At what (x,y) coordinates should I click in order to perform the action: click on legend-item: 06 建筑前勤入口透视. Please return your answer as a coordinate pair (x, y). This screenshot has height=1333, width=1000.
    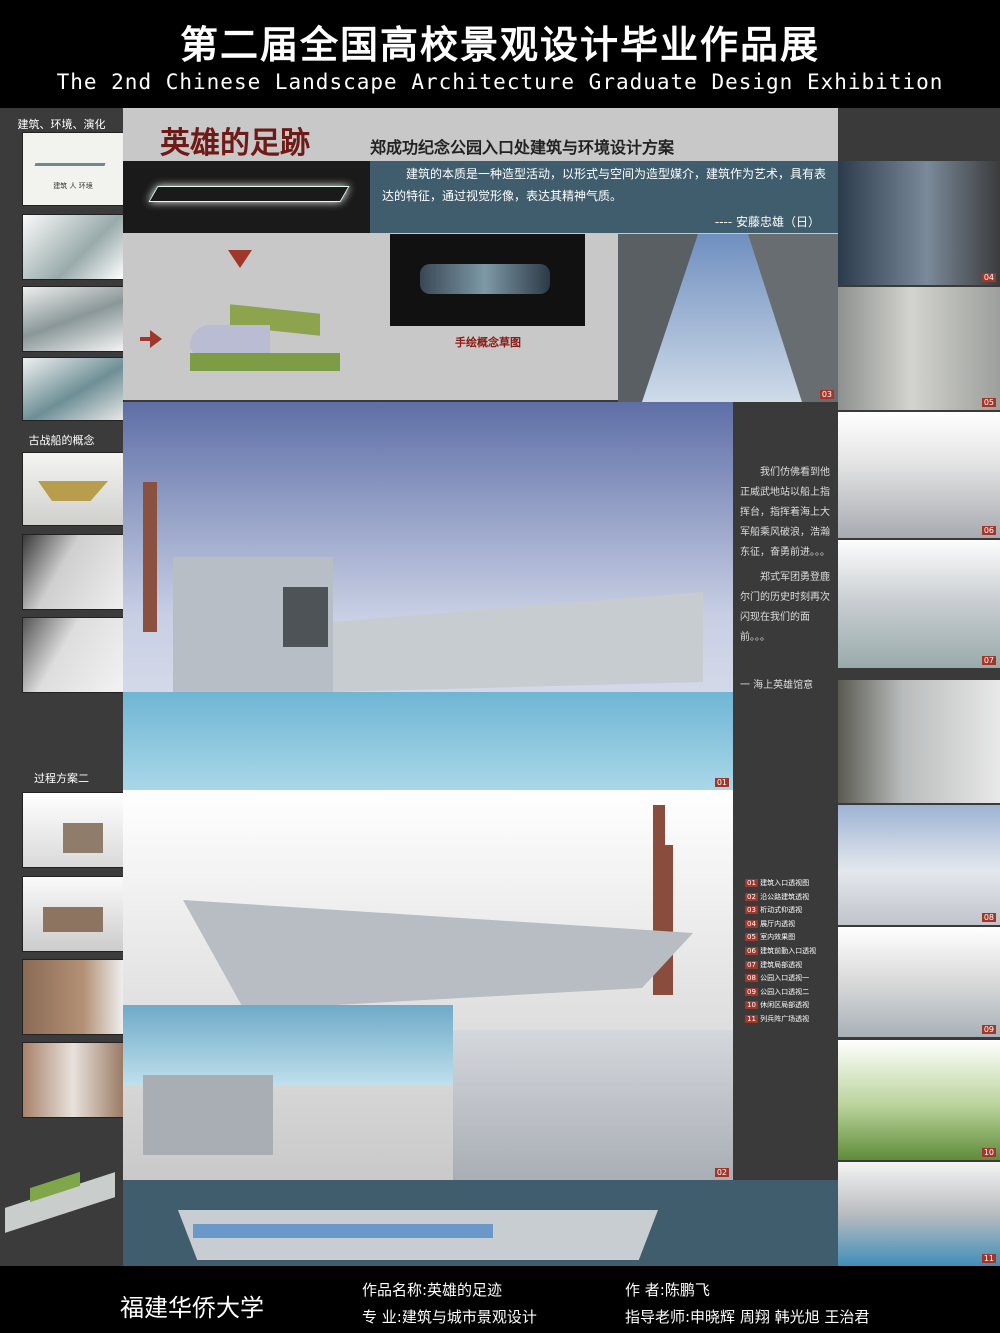
    Looking at the image, I should click on (791, 953).